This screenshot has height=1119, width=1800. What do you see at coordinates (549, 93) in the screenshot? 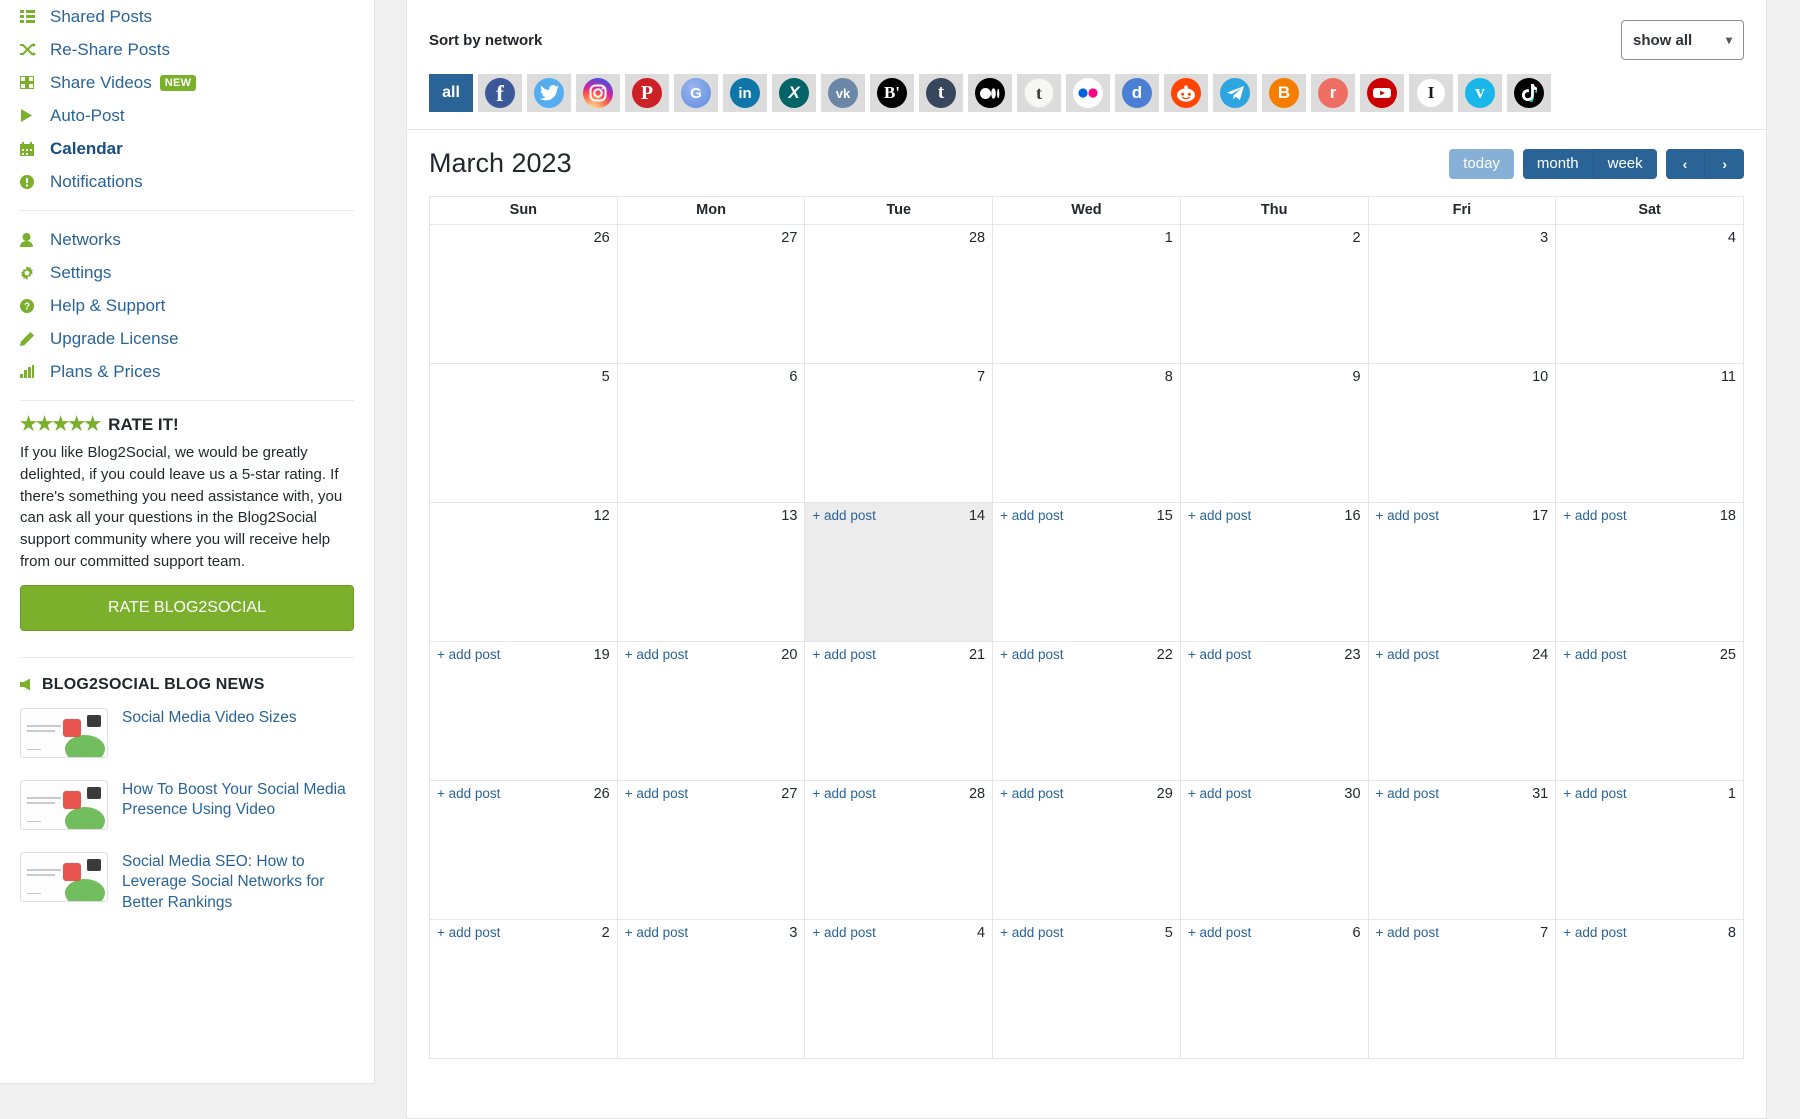
I see `network-filter-twitter` at bounding box center [549, 93].